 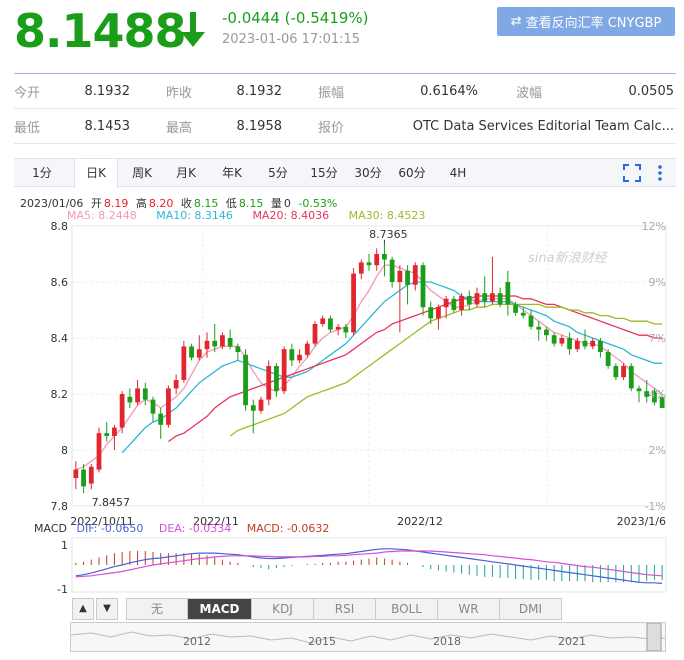 What do you see at coordinates (27, 93) in the screenshot?
I see `stats-label: 今开` at bounding box center [27, 93].